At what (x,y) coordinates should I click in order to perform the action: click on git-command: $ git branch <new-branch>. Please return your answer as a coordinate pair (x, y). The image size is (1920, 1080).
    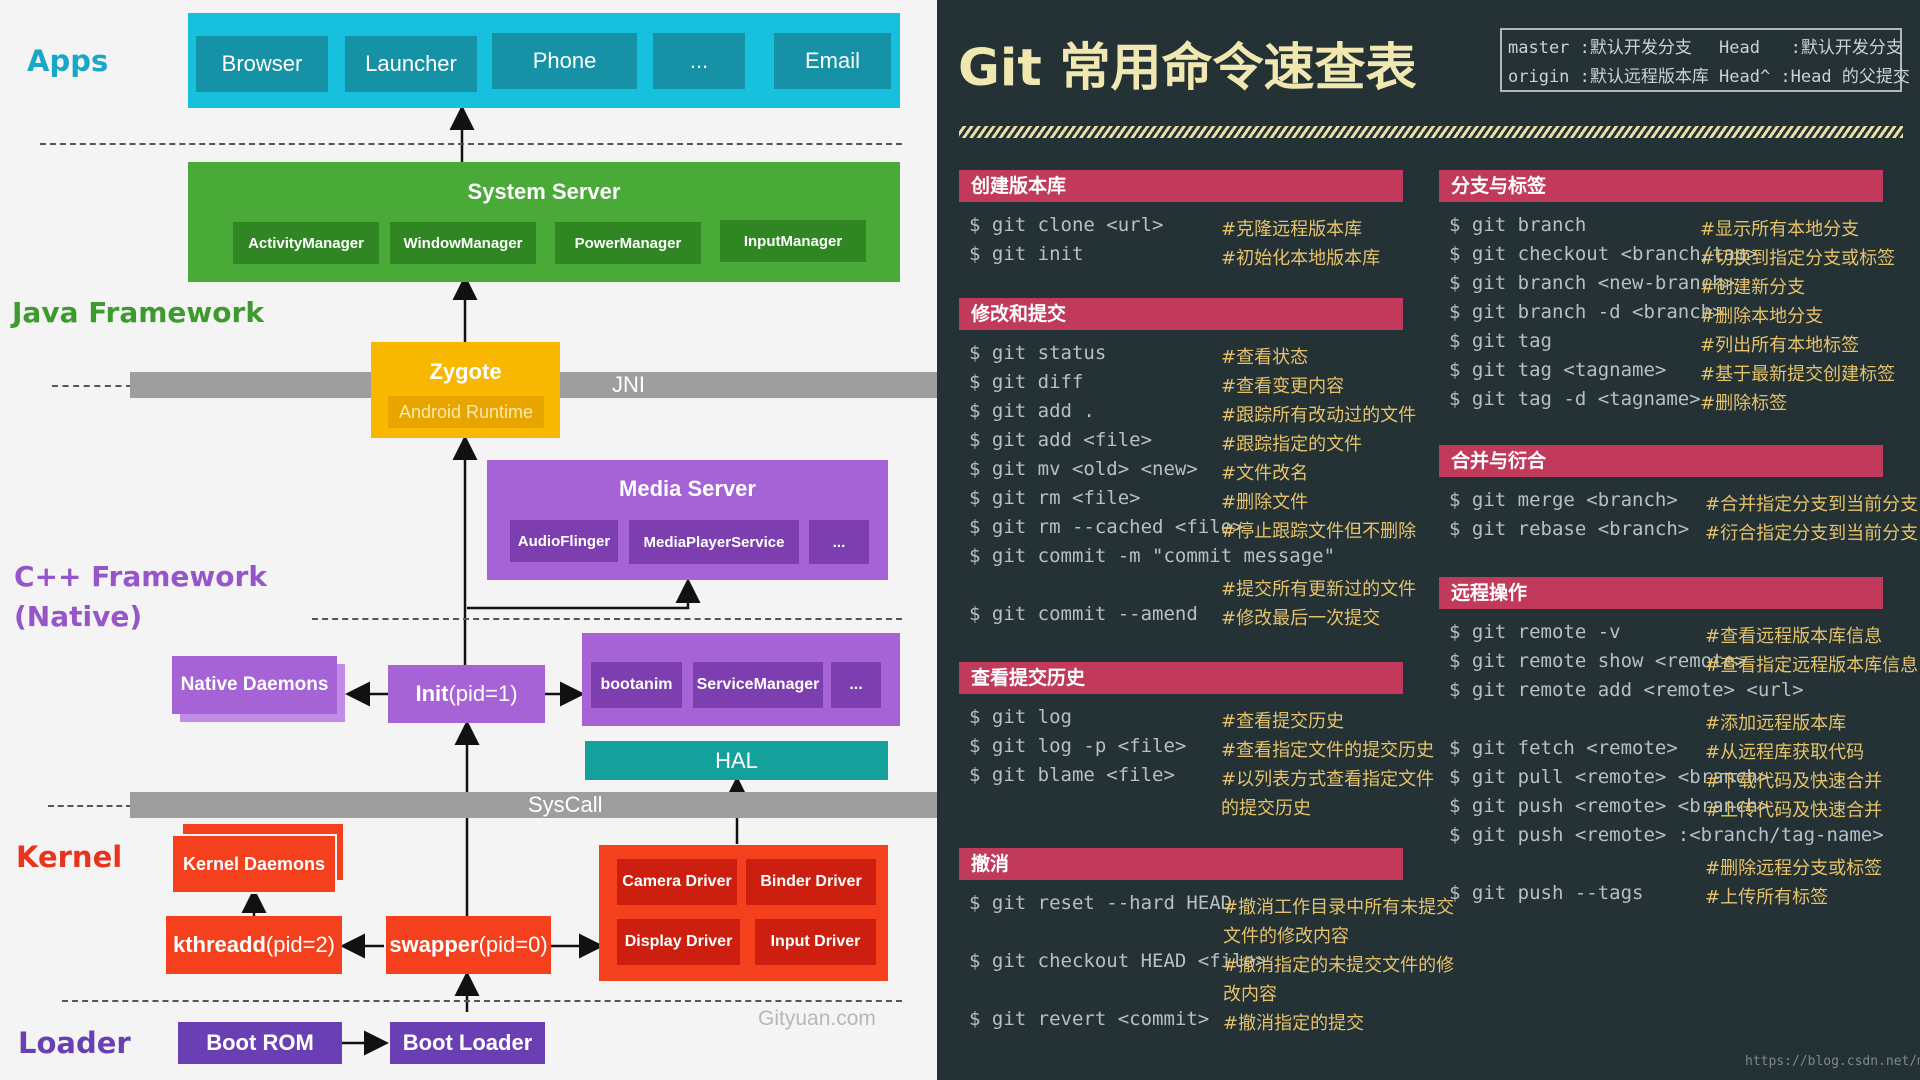
    Looking at the image, I should click on (1592, 283).